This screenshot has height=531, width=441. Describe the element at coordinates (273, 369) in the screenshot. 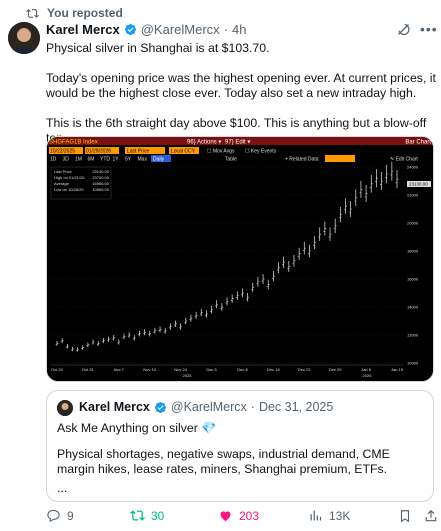

I see `x-tick-label: Dec 15` at that location.